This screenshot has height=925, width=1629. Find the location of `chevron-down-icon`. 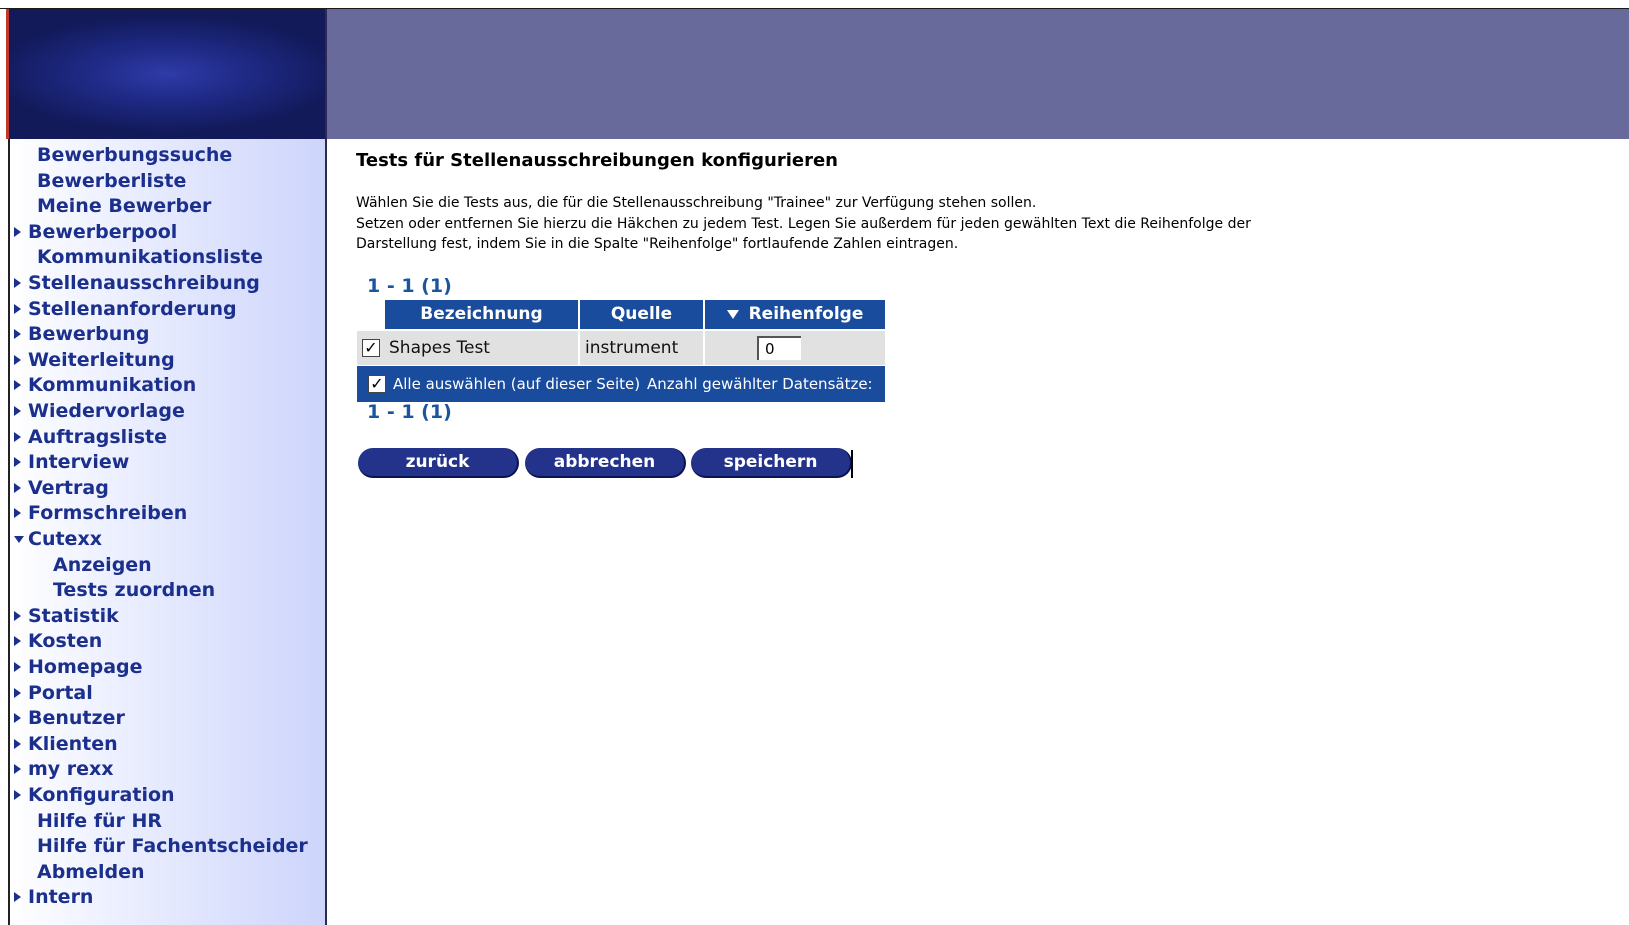

chevron-down-icon is located at coordinates (19, 539).